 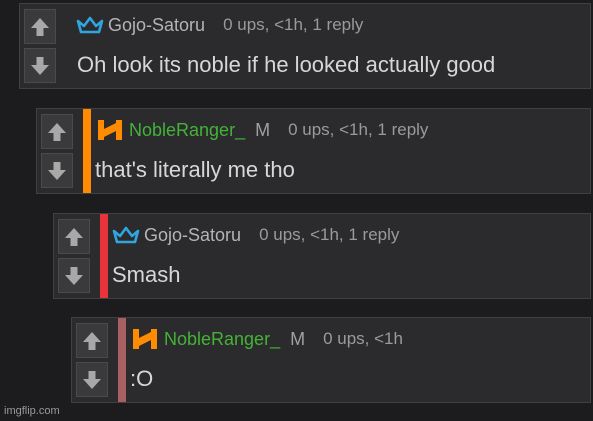 I want to click on comment-header: NobleRanger_ M 0 ups, <1h, so click(x=266, y=339).